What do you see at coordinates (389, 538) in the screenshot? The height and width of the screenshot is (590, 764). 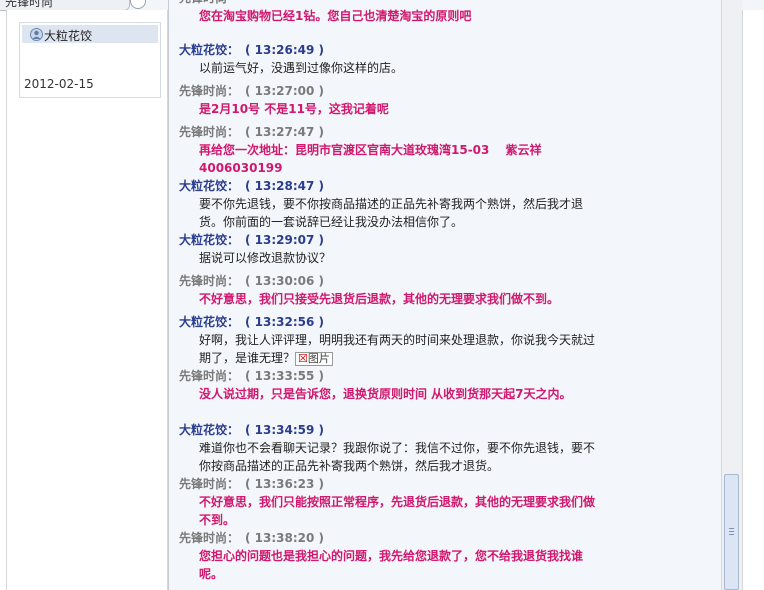 I see `message-header: 先锋时尚： ( 13:38:20 )` at bounding box center [389, 538].